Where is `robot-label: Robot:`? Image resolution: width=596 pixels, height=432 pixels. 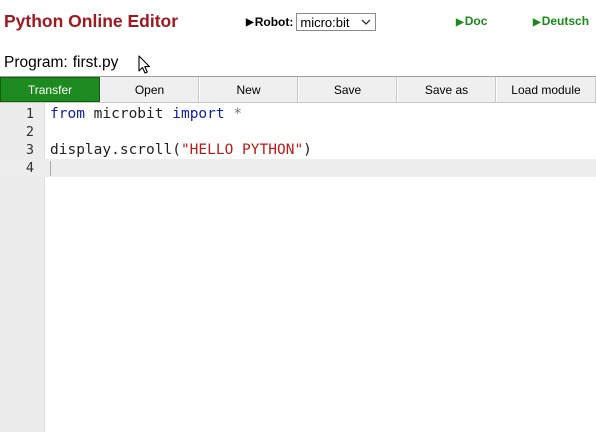 robot-label: Robot: is located at coordinates (274, 22).